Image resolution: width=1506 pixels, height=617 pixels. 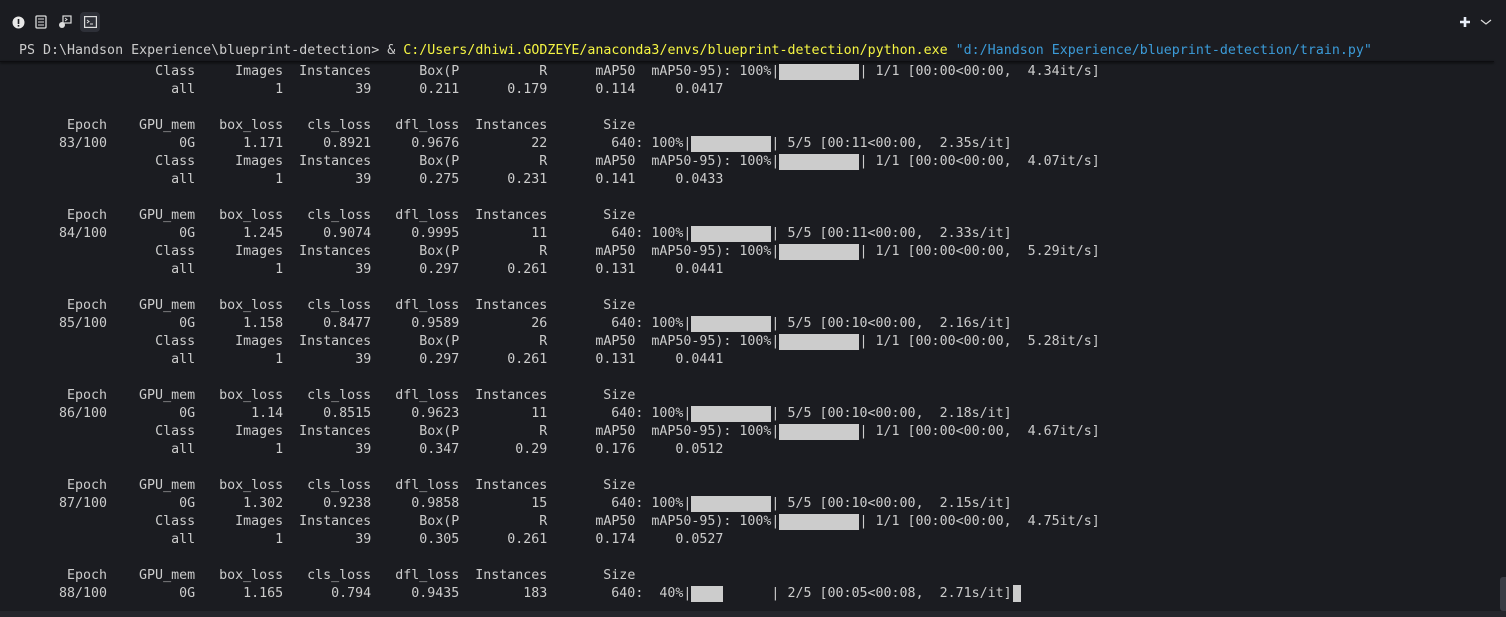 I want to click on terminal-cursor, so click(x=1016, y=593).